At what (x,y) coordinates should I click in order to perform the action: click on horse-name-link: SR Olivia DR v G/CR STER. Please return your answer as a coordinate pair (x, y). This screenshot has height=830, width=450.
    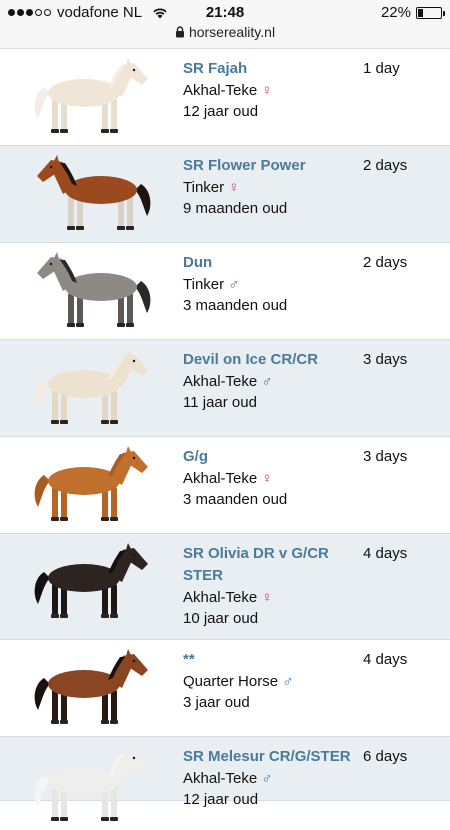
    Looking at the image, I should click on (270, 565).